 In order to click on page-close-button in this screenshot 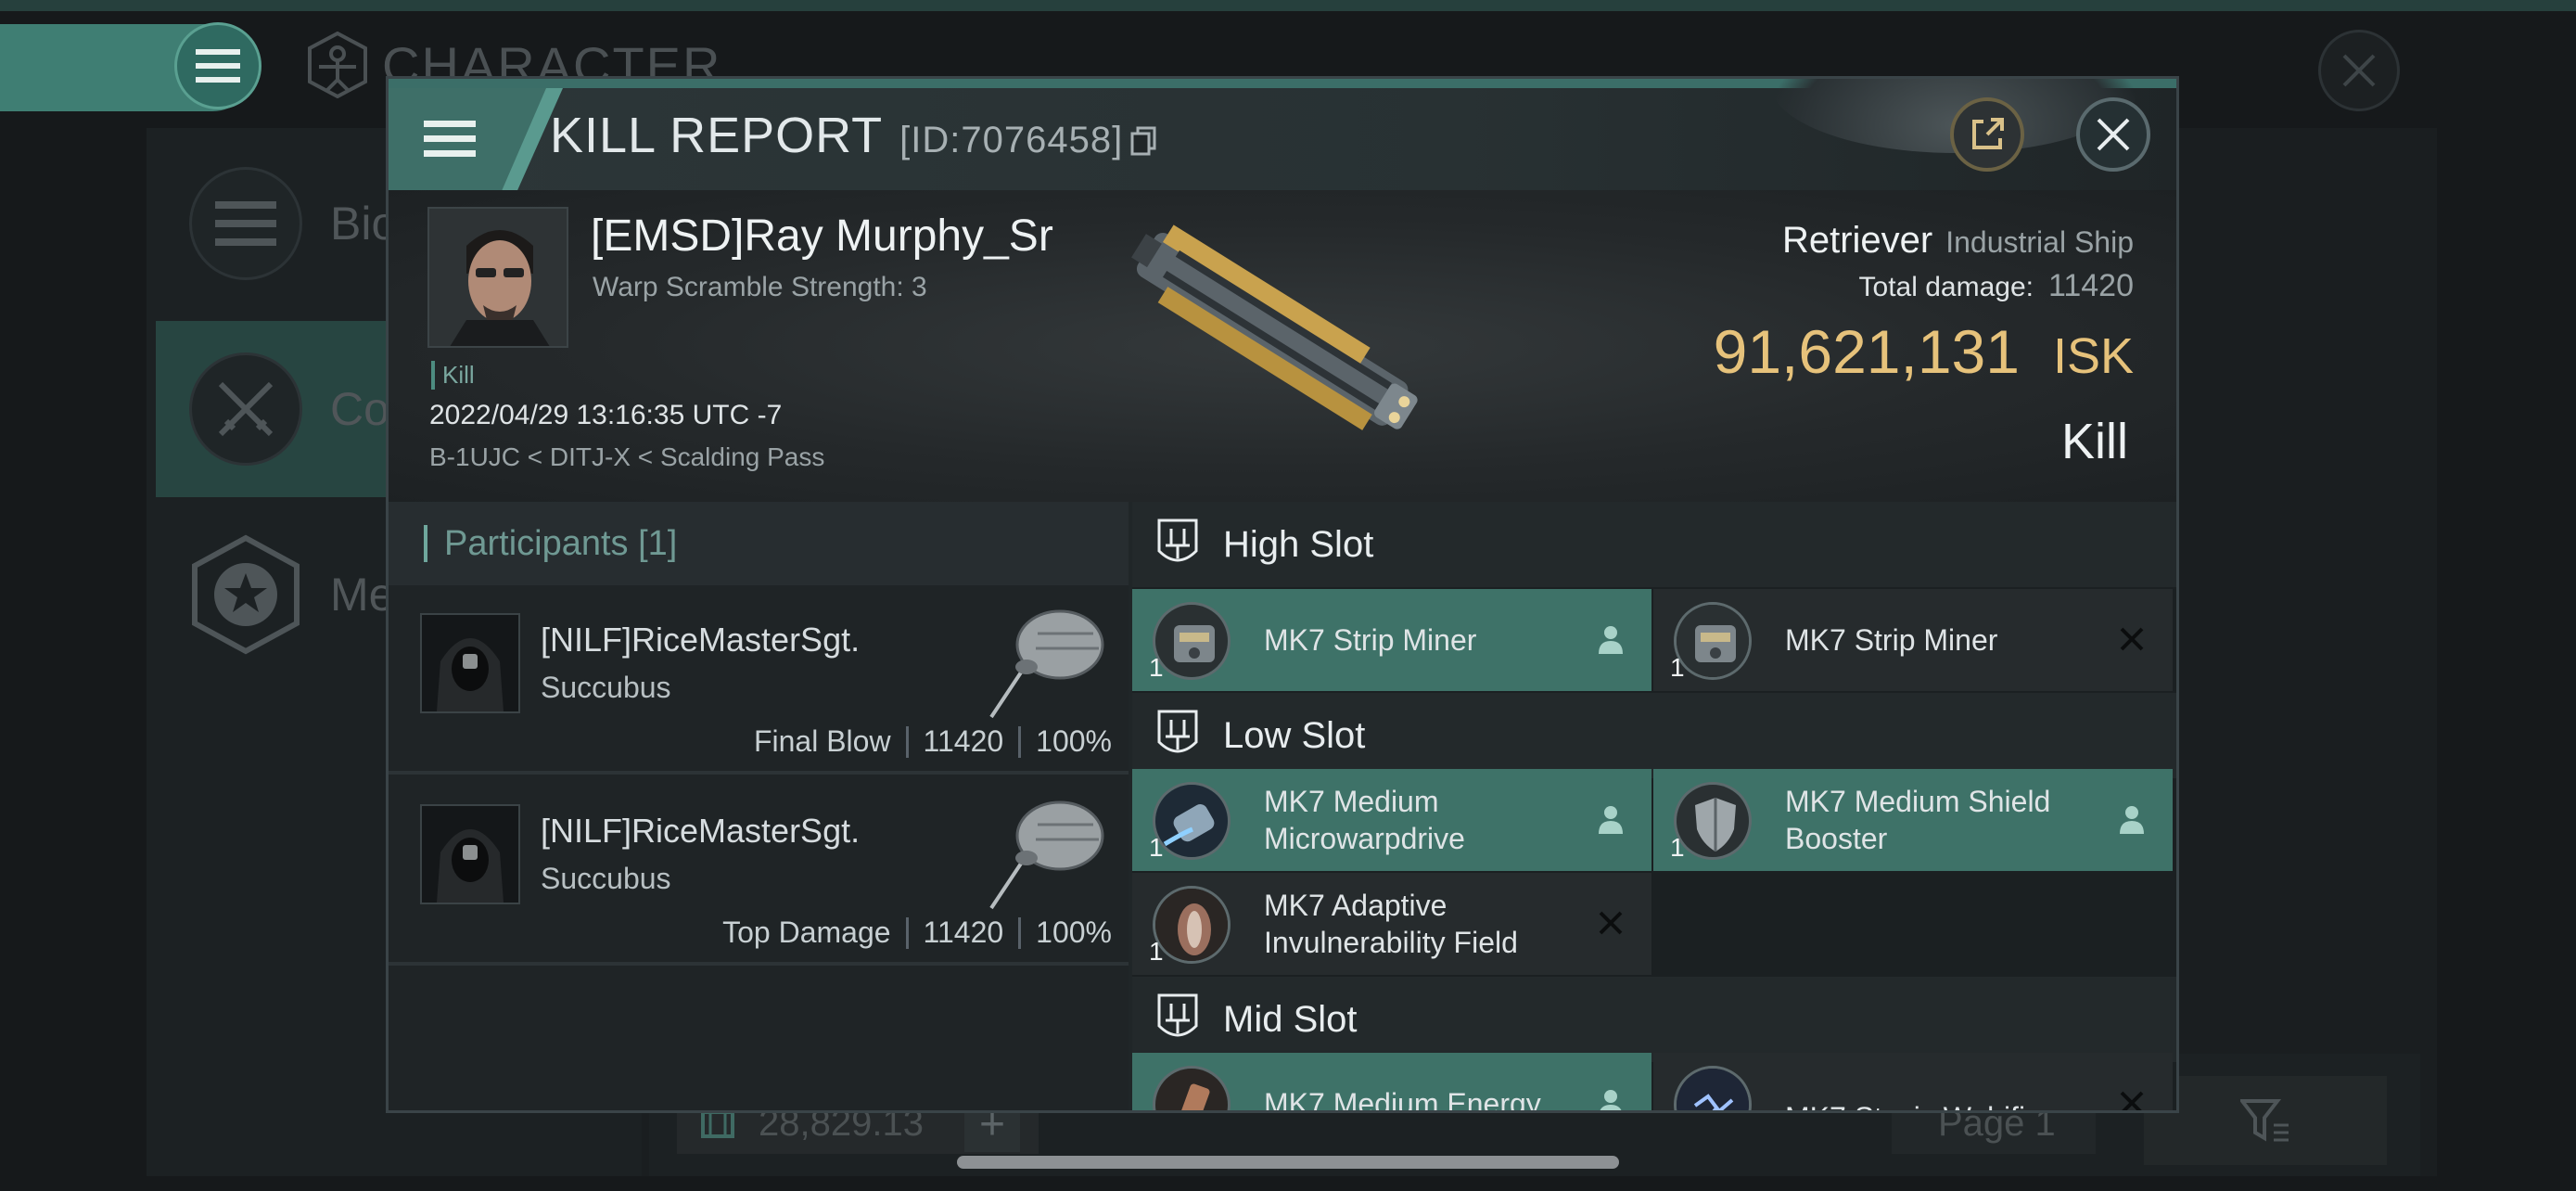, I will do `click(2359, 70)`.